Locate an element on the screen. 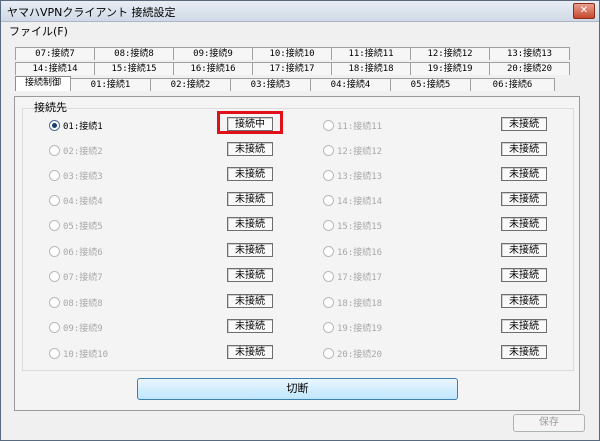 The width and height of the screenshot is (600, 441). connection-label: 04:接続4 is located at coordinates (83, 202).